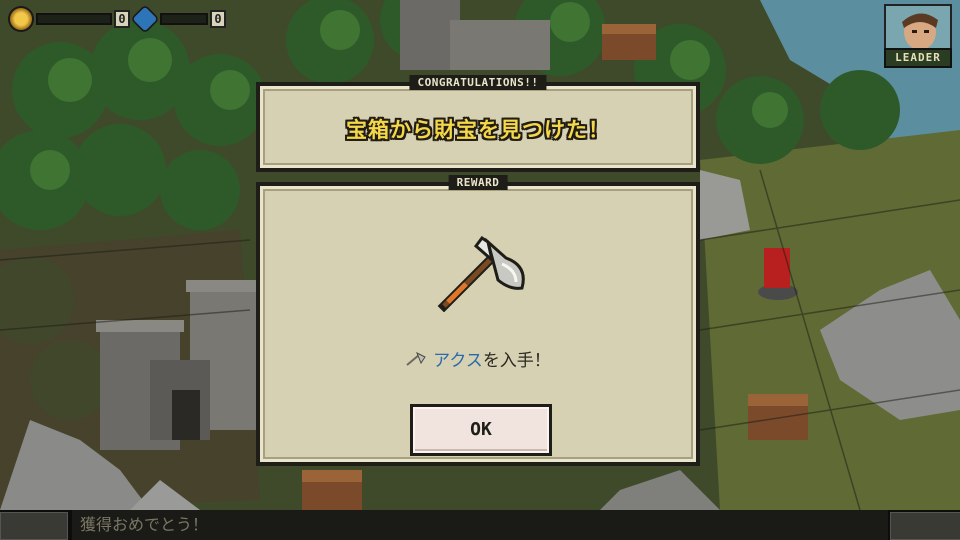 The image size is (960, 540). I want to click on leader-face-icon, so click(918, 28).